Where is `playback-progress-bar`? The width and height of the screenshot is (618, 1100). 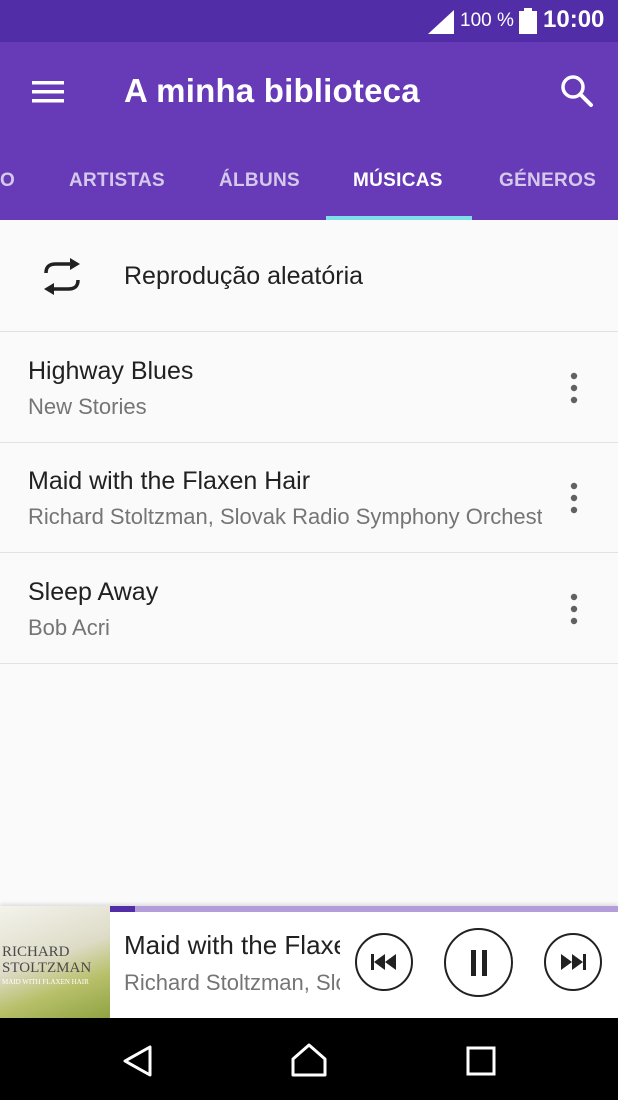 playback-progress-bar is located at coordinates (364, 909).